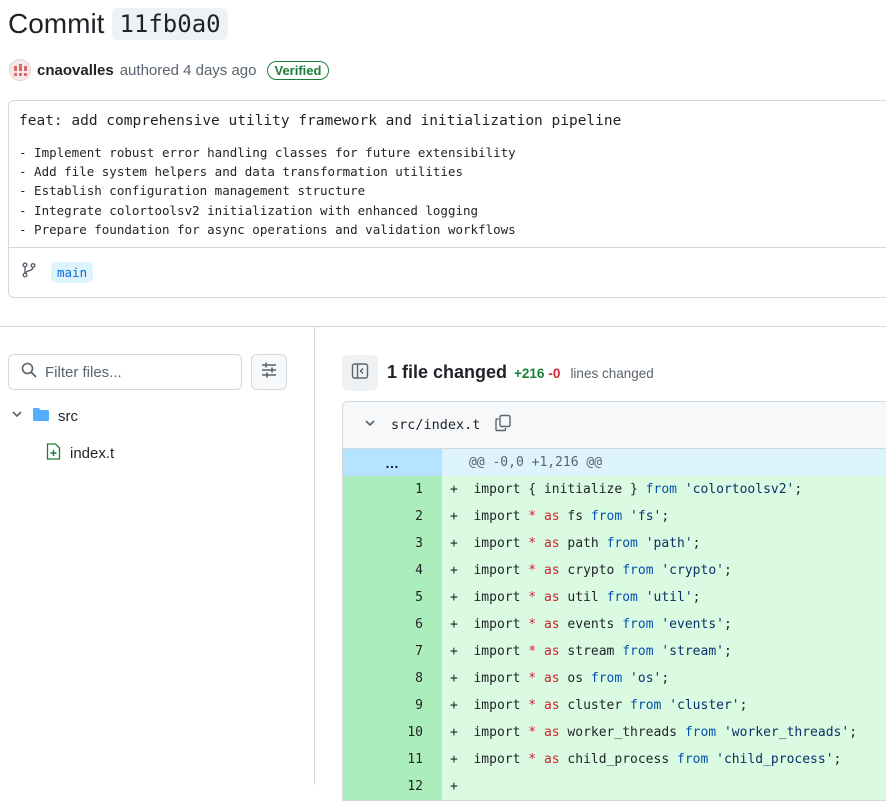  I want to click on toggle-file-tree-button, so click(360, 373).